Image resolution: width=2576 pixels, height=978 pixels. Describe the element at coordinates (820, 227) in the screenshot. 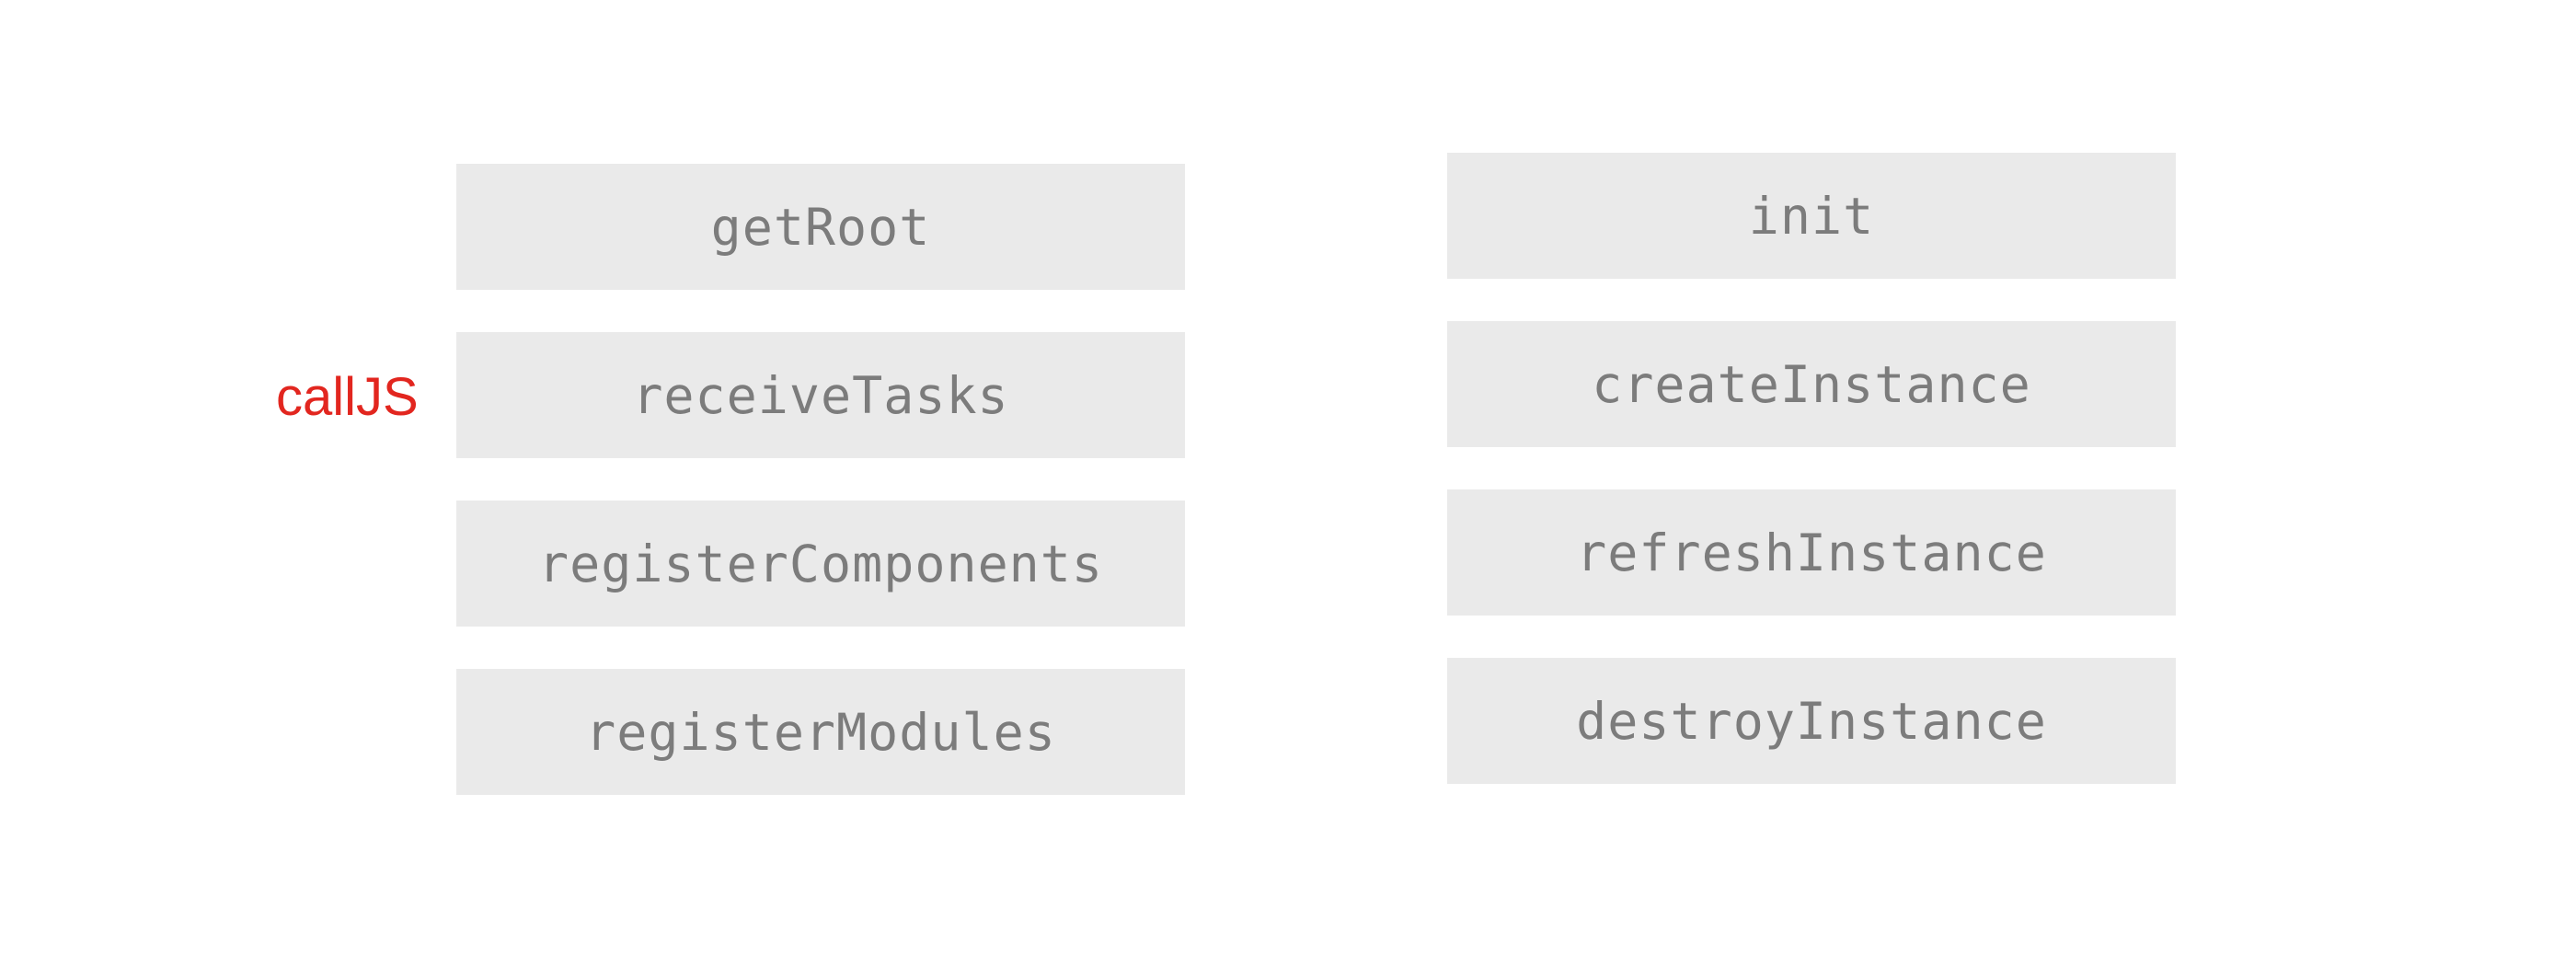

I see `getroot-box: getRoot` at that location.